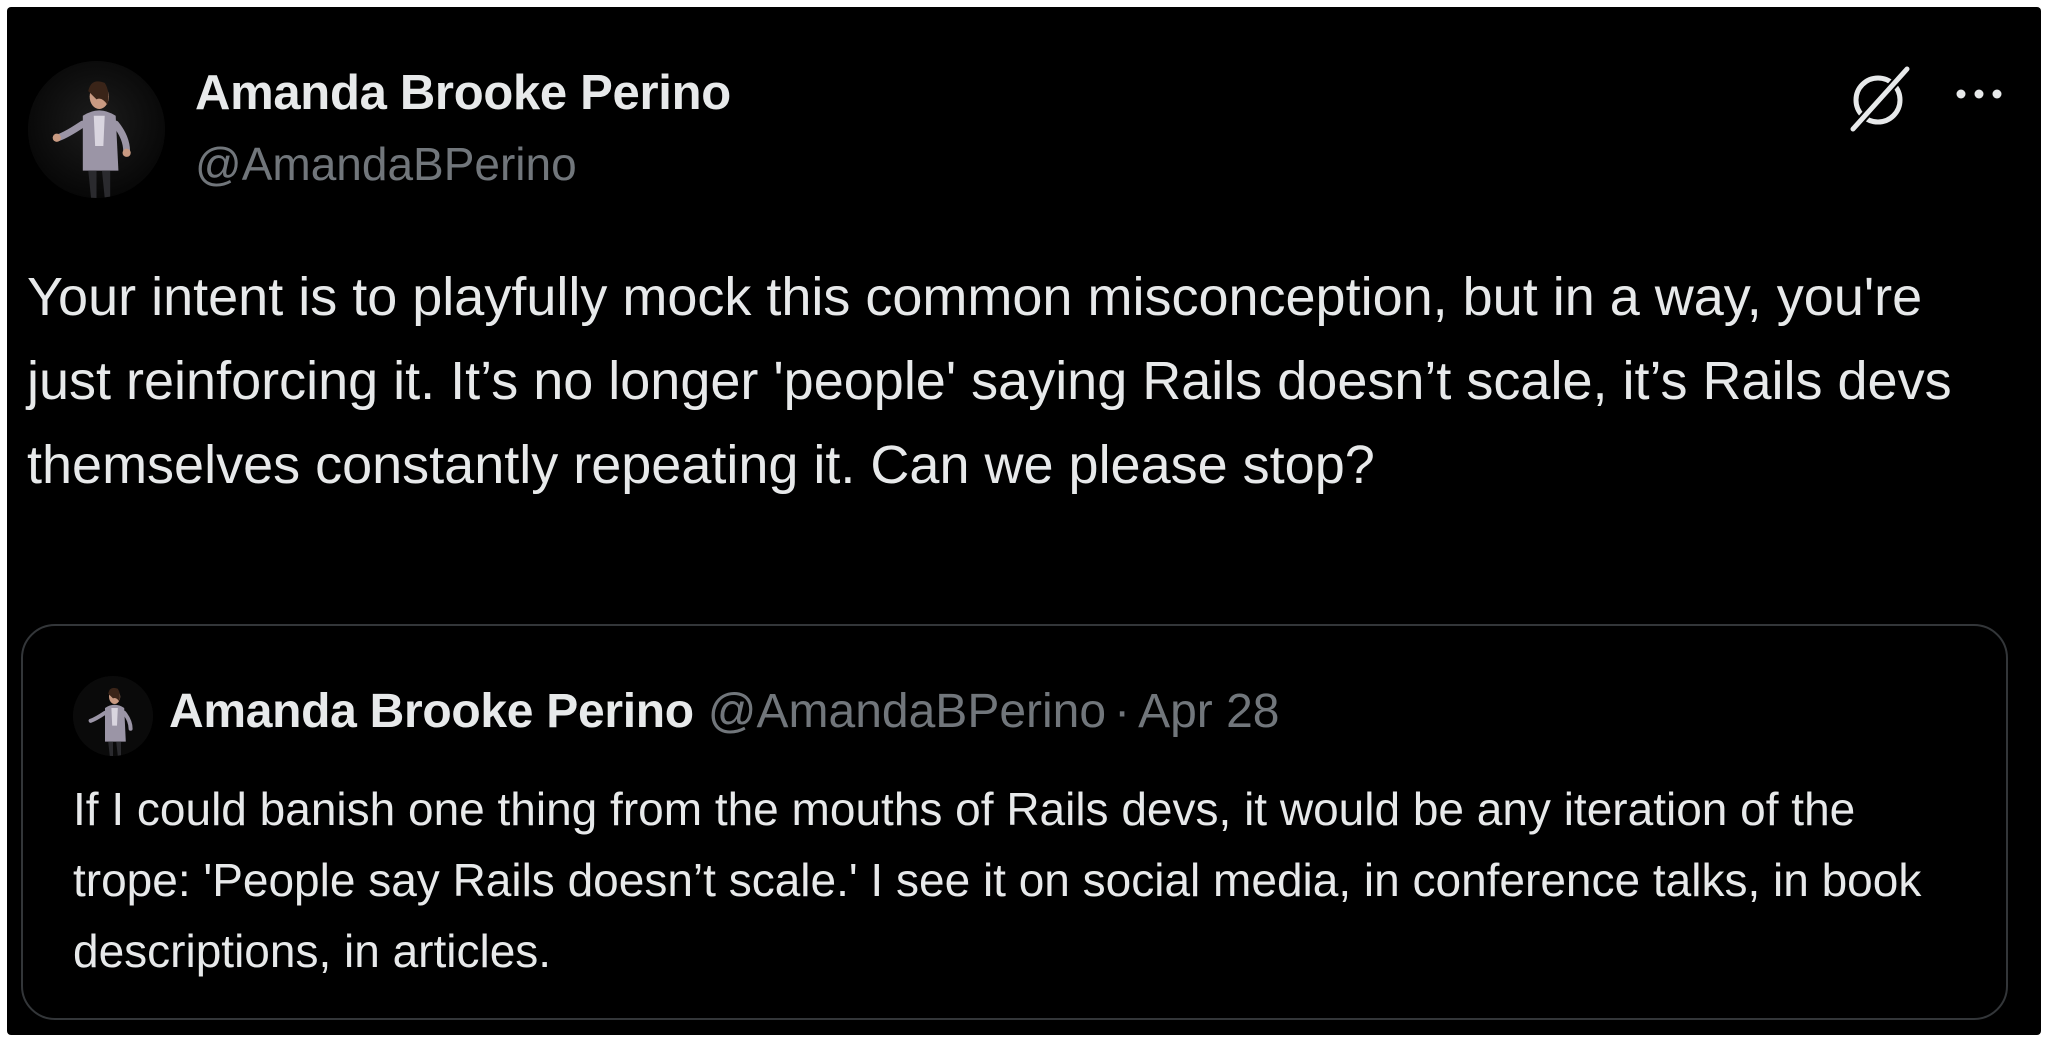 Image resolution: width=2048 pixels, height=1042 pixels. Describe the element at coordinates (1880, 98) in the screenshot. I see `grok-icon` at that location.